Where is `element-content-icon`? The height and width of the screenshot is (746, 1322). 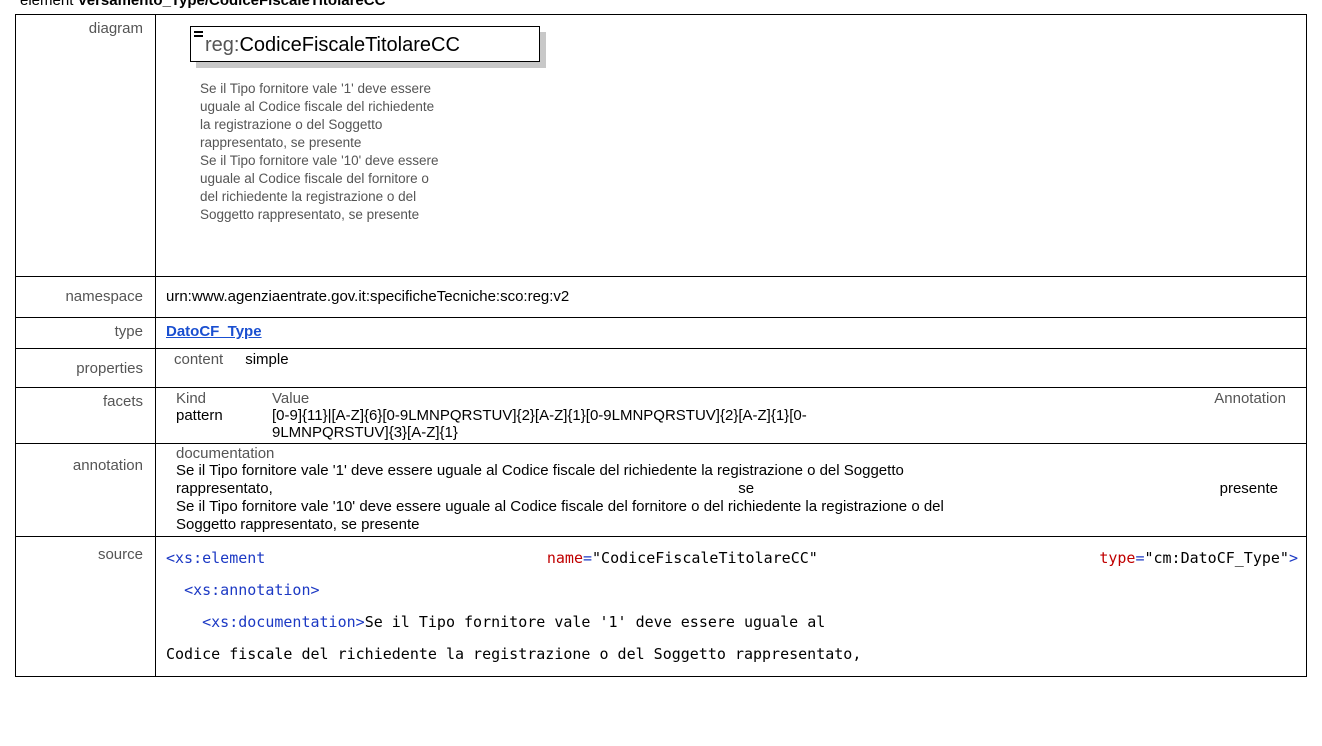
element-content-icon is located at coordinates (198, 35).